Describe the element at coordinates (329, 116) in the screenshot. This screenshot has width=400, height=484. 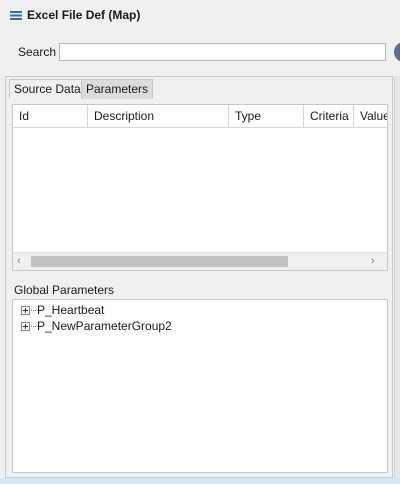
I see `column-header-criteria: Criteria` at that location.